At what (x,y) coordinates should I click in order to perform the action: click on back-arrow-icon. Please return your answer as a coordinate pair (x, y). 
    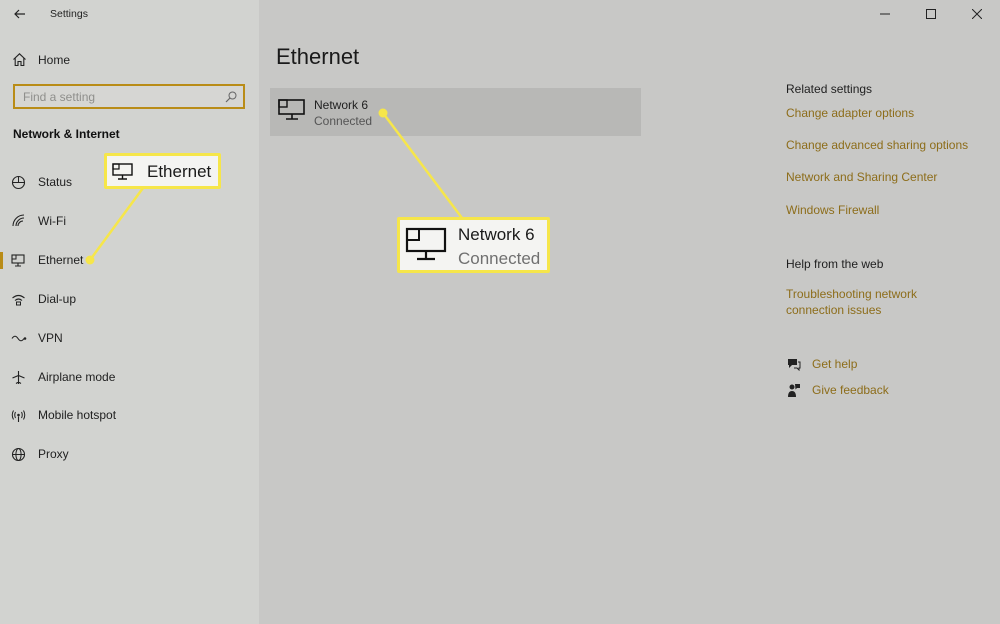
    Looking at the image, I should click on (19, 14).